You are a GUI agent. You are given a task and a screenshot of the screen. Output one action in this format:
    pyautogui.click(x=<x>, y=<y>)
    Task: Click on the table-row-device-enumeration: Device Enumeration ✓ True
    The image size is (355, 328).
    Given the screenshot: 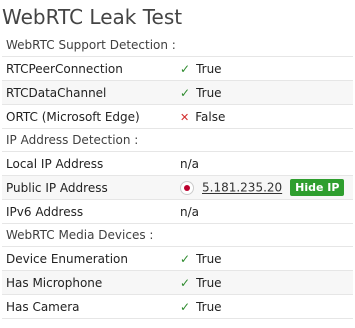 What is the action you would take?
    pyautogui.click(x=177, y=258)
    